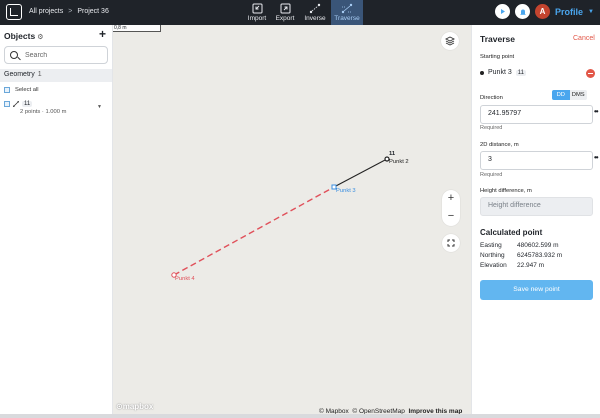 The width and height of the screenshot is (600, 418). Describe the element at coordinates (511, 232) in the screenshot. I see `calculated-point-title: Calculated point` at that location.